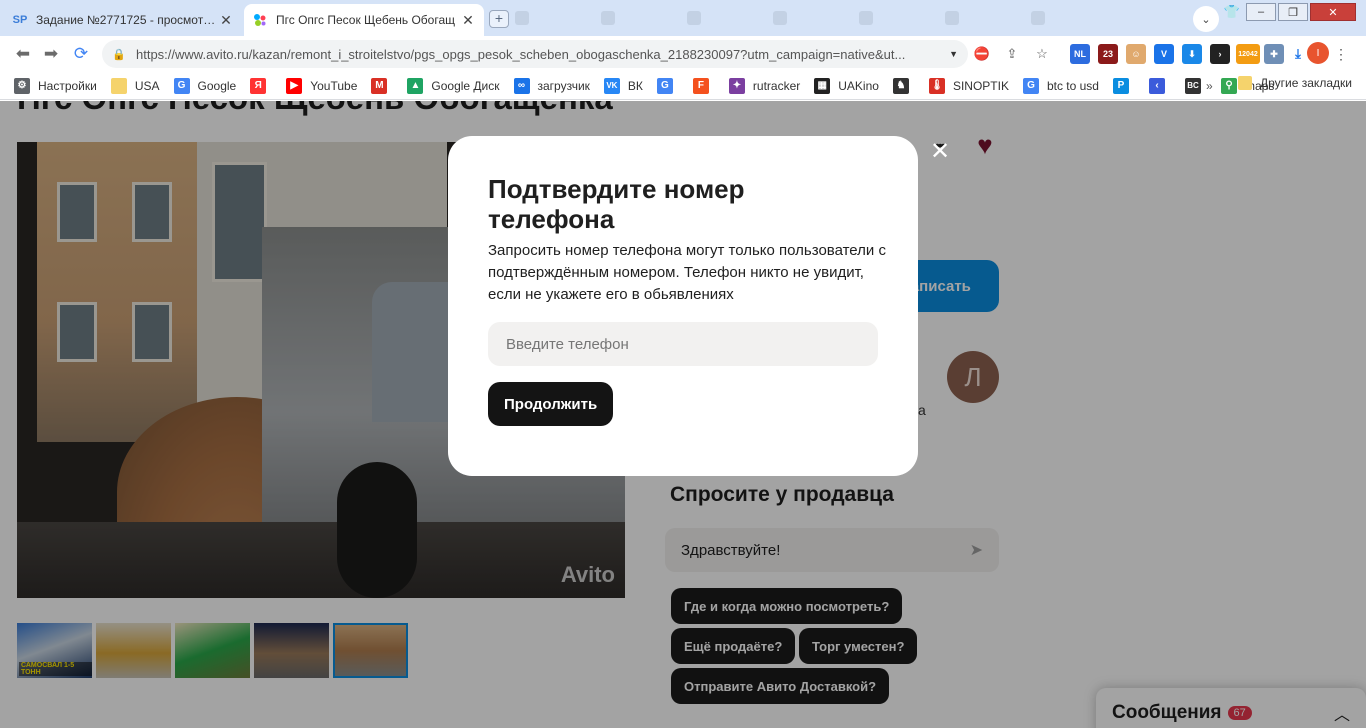 The width and height of the screenshot is (1366, 728). What do you see at coordinates (776, 85) in the screenshot?
I see `bookmark-label: rutracker` at bounding box center [776, 85].